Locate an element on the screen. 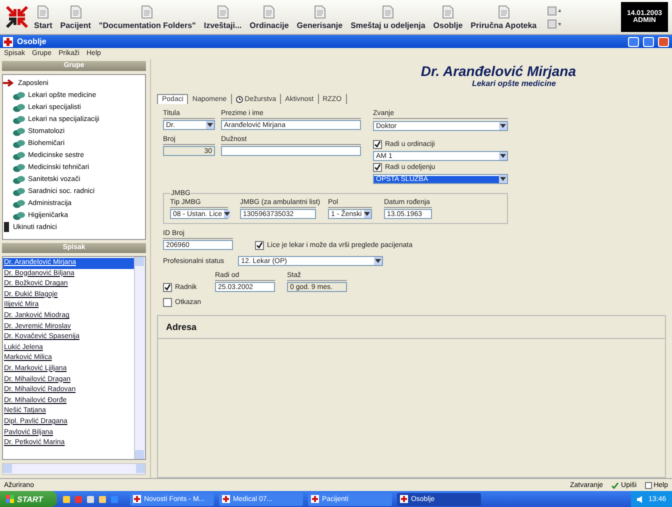 This screenshot has width=672, height=507. doctor-name: Dr. Aranđelović Mirjana is located at coordinates (498, 71).